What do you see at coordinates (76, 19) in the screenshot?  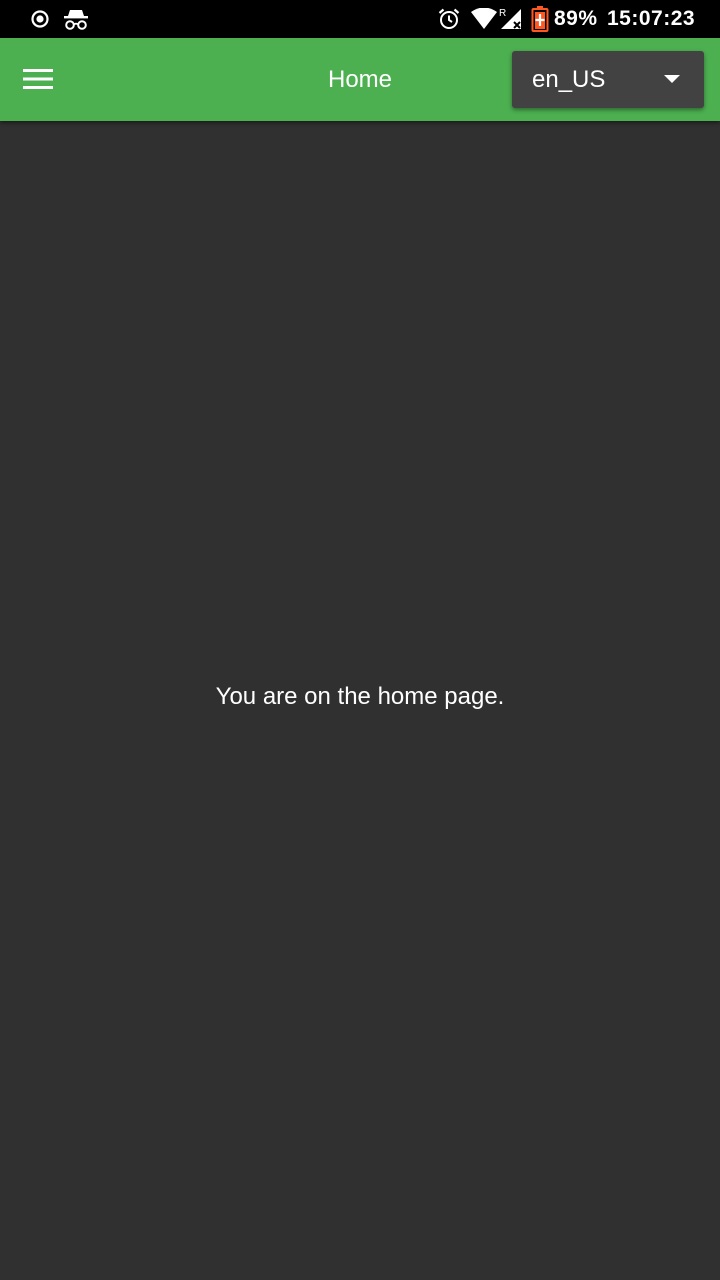 I see `incognito-icon` at bounding box center [76, 19].